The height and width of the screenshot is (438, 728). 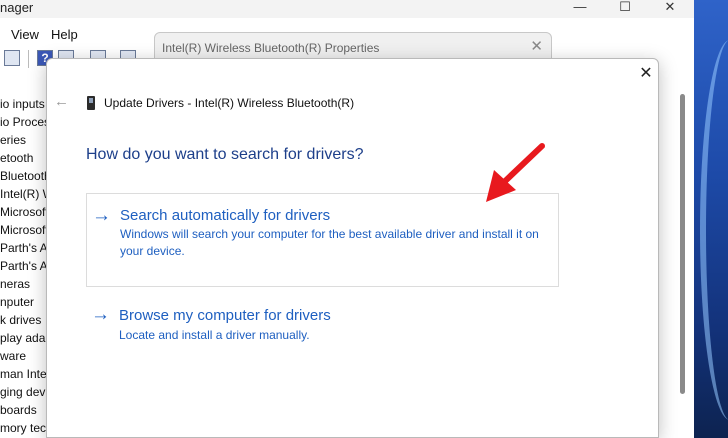 I want to click on menu-help: Help, so click(x=64, y=34).